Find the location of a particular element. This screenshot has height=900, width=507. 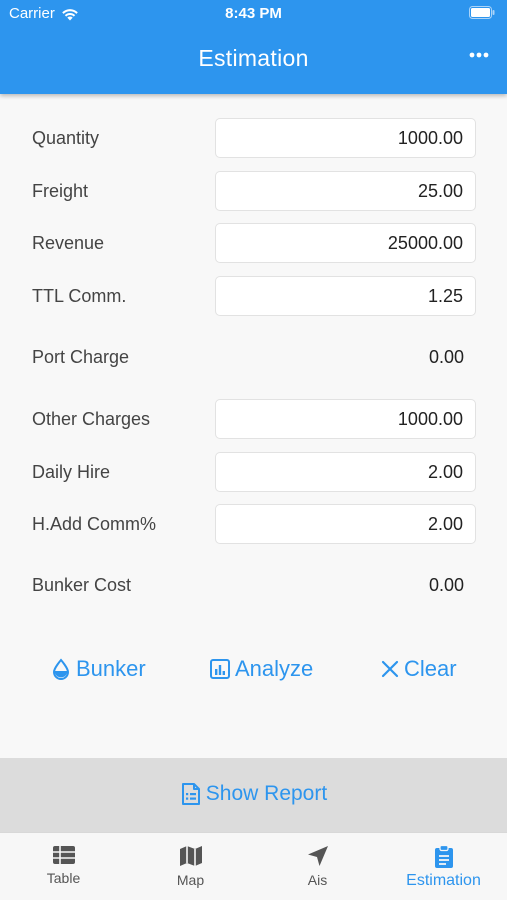

h-add-comm-label: H.Add Comm% is located at coordinates (94, 524).